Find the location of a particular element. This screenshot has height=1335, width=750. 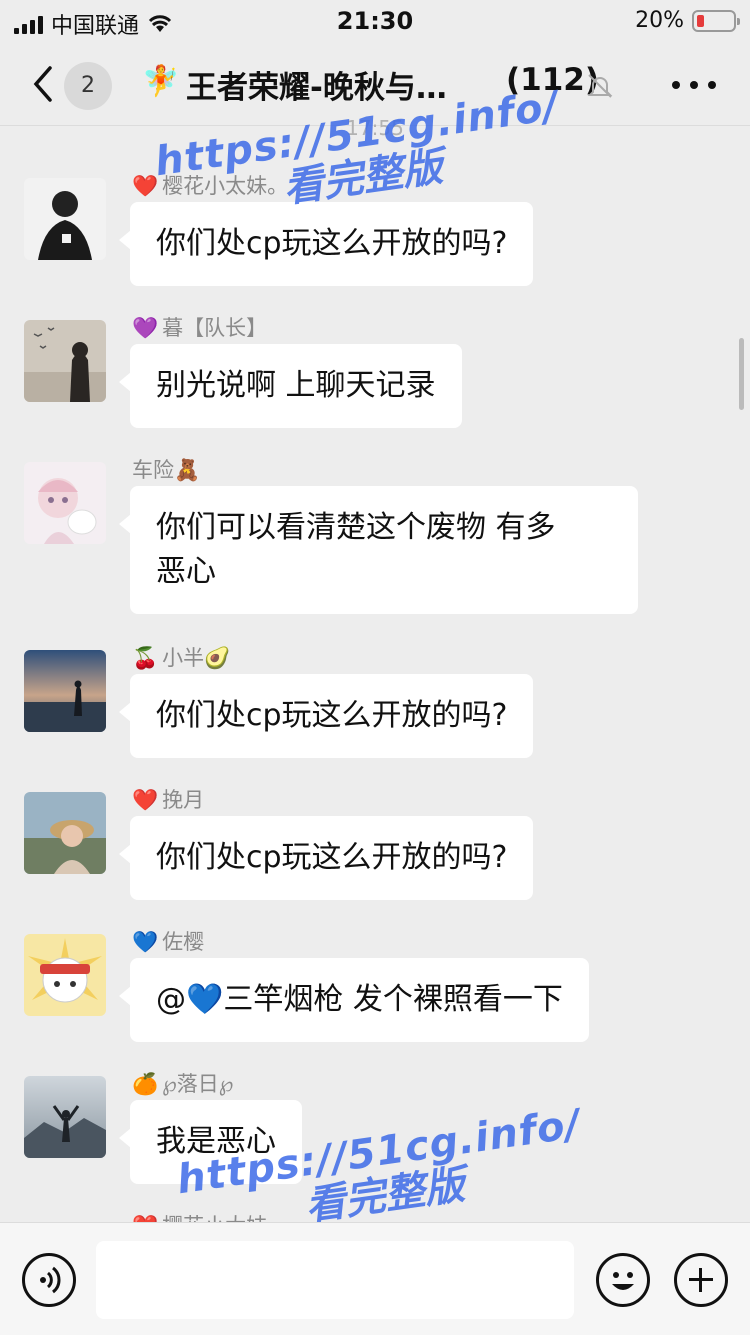

more-actions-plus-button is located at coordinates (701, 1280).